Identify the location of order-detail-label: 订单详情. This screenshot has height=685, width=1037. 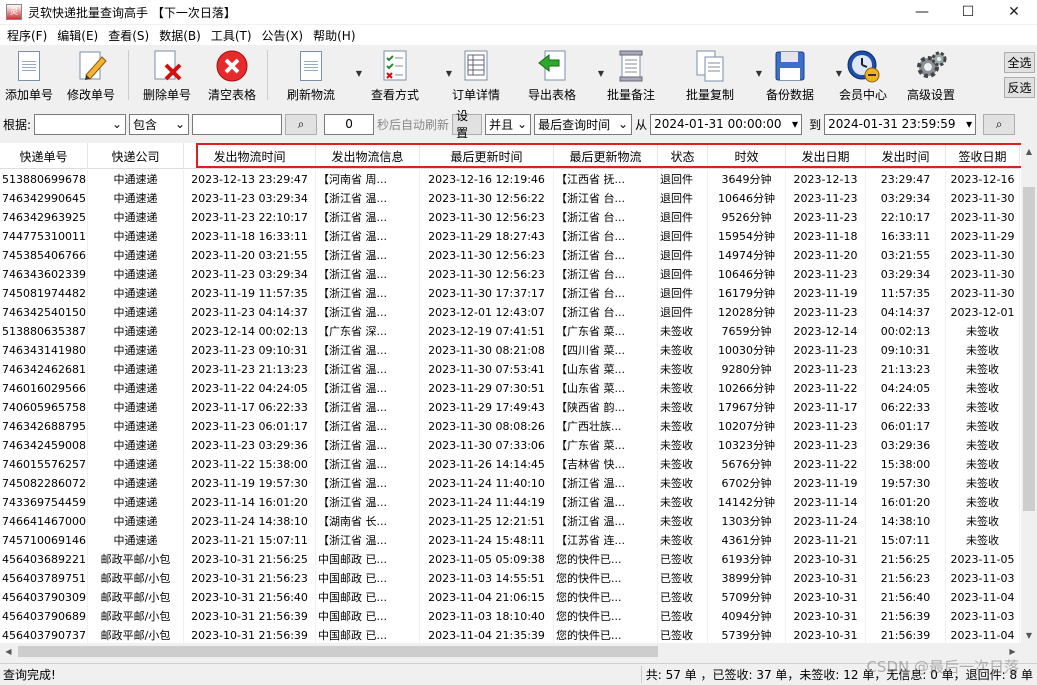
(475, 95).